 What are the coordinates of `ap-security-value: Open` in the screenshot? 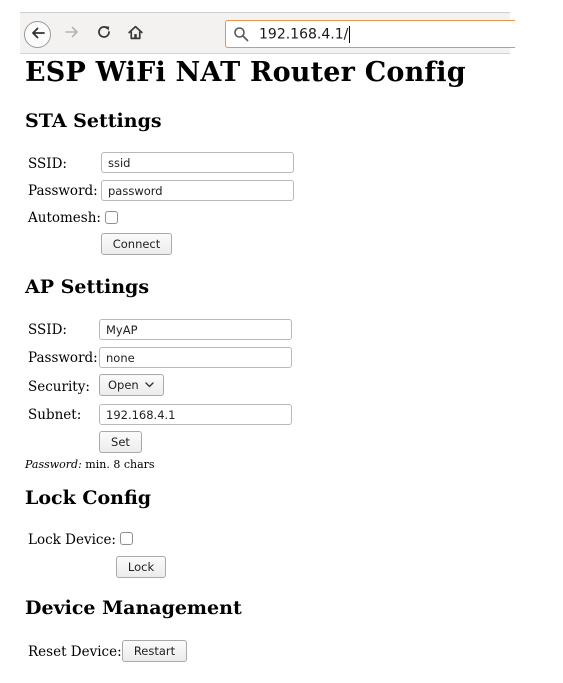 It's located at (123, 385).